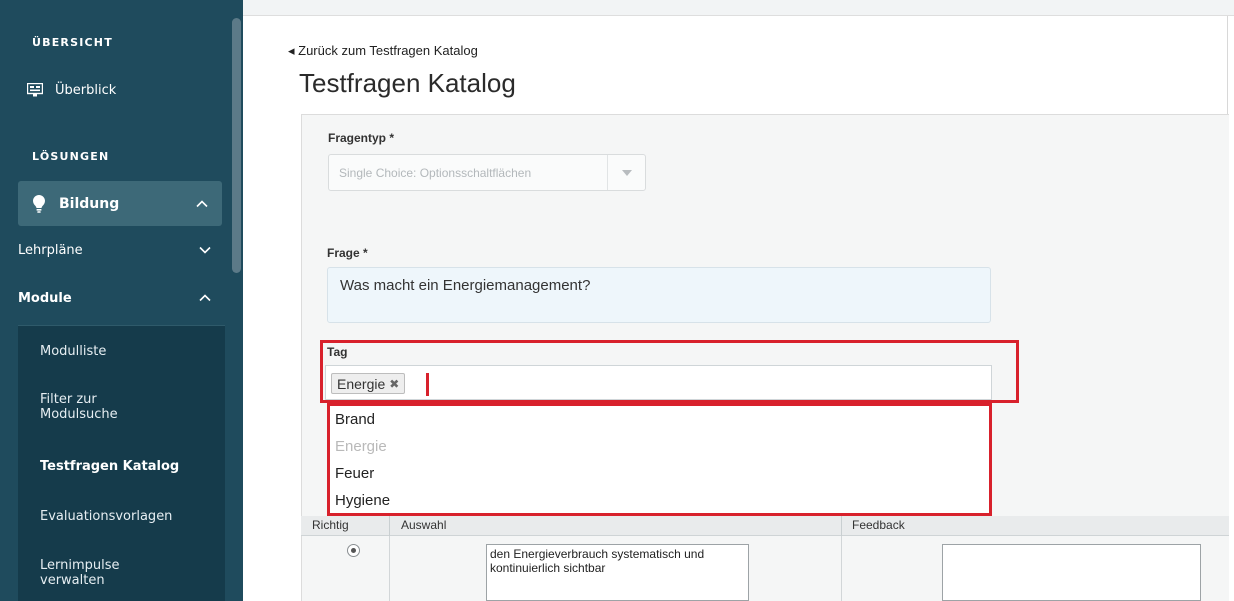  What do you see at coordinates (205, 250) in the screenshot?
I see `chevron-down-icon` at bounding box center [205, 250].